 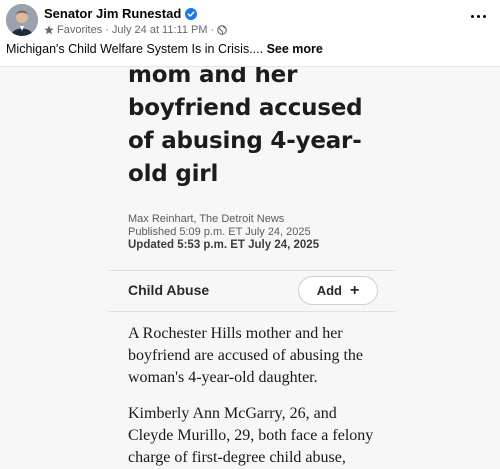 I want to click on author-avatar, so click(x=22, y=20).